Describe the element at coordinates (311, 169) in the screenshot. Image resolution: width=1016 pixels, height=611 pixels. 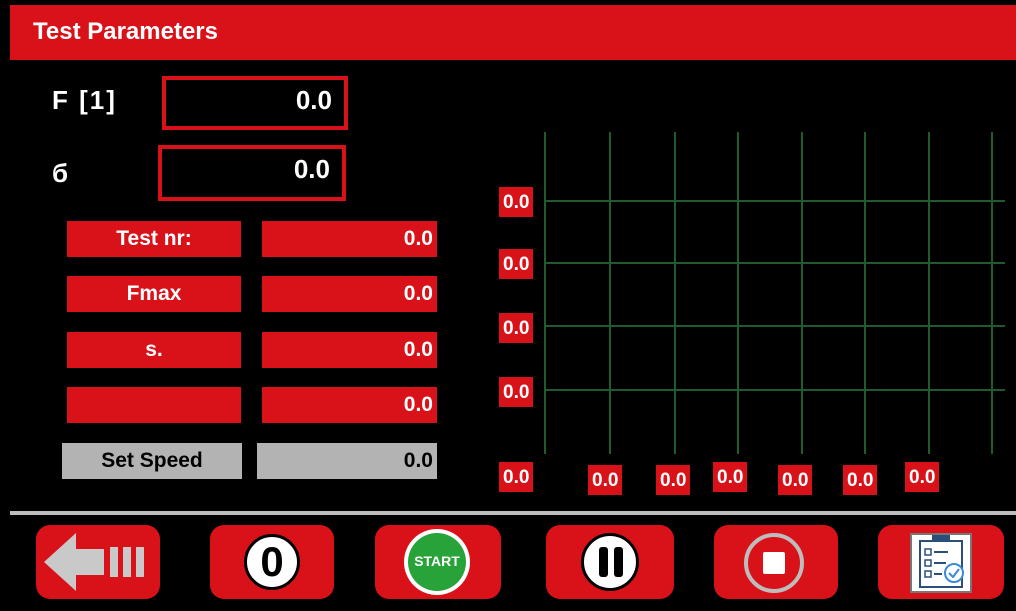
I see `stress-value: 0.0` at that location.